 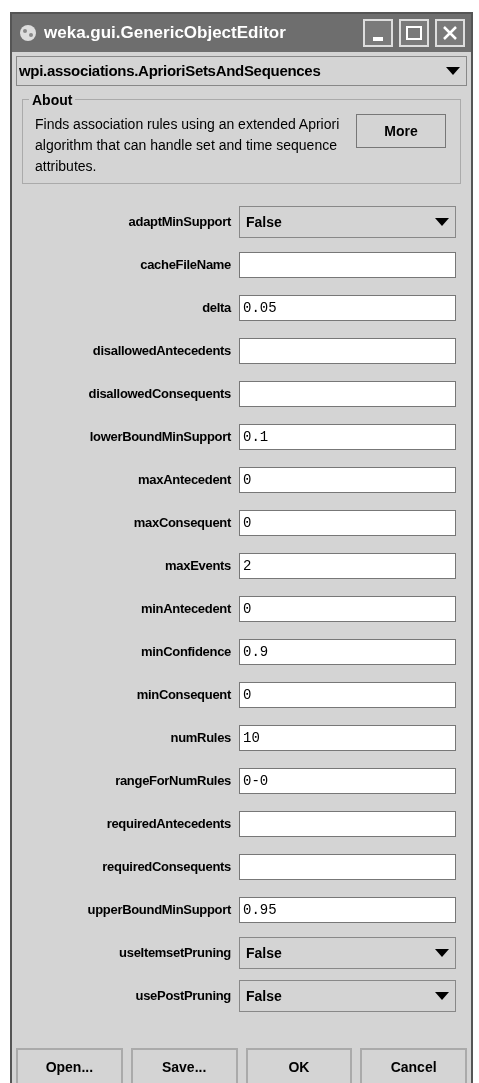 I want to click on more-button: More, so click(x=401, y=131).